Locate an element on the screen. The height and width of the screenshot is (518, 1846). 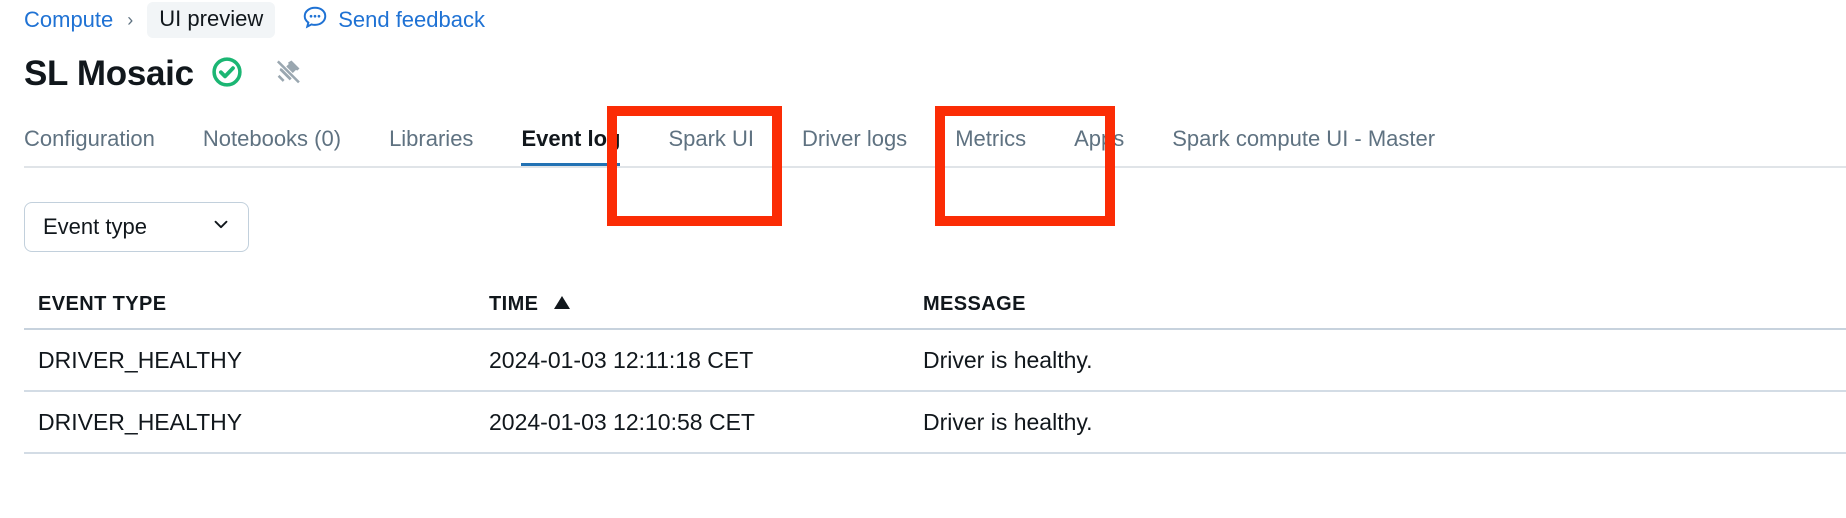
event-type-filter-select: Event type is located at coordinates (136, 227).